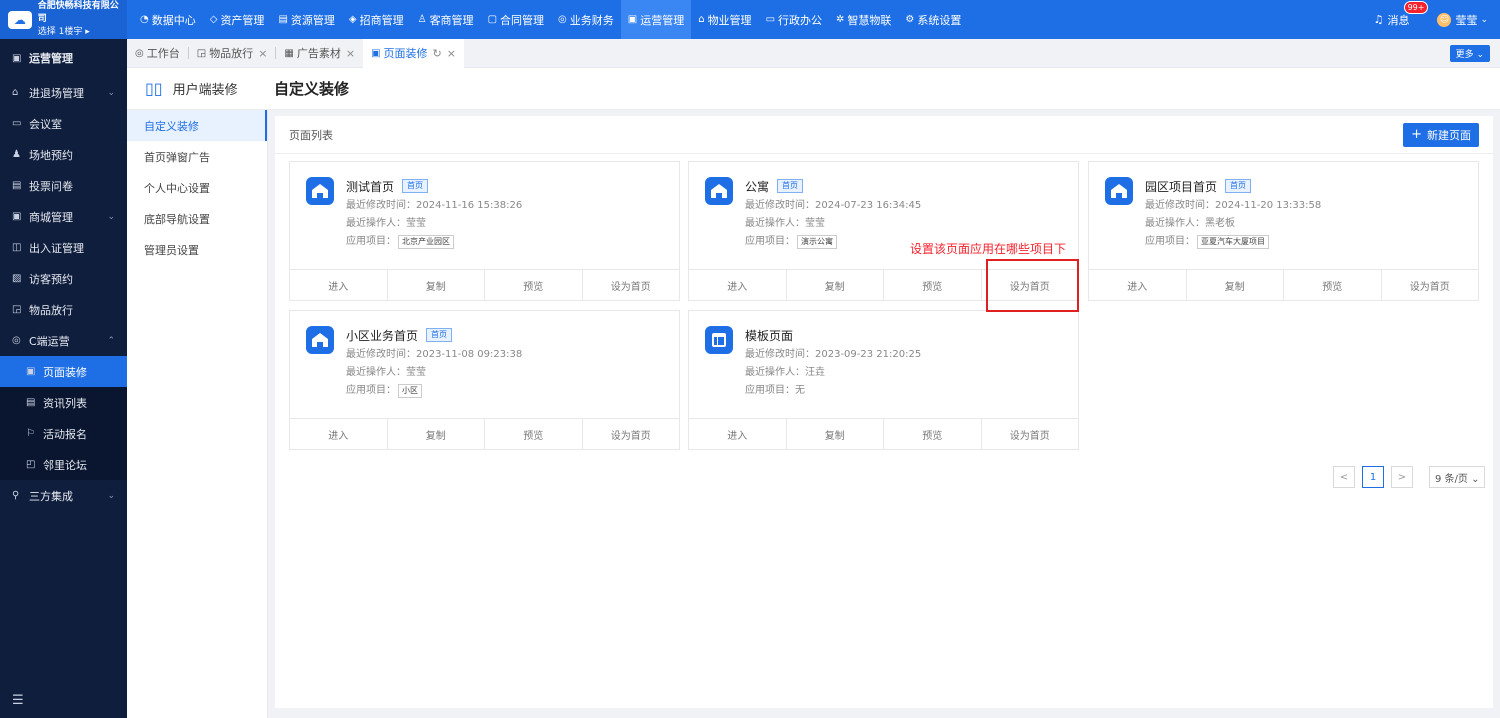 The height and width of the screenshot is (718, 1500). Describe the element at coordinates (63, 216) in the screenshot. I see `sidebar-item: ▣ 商城管理 ⌄` at that location.